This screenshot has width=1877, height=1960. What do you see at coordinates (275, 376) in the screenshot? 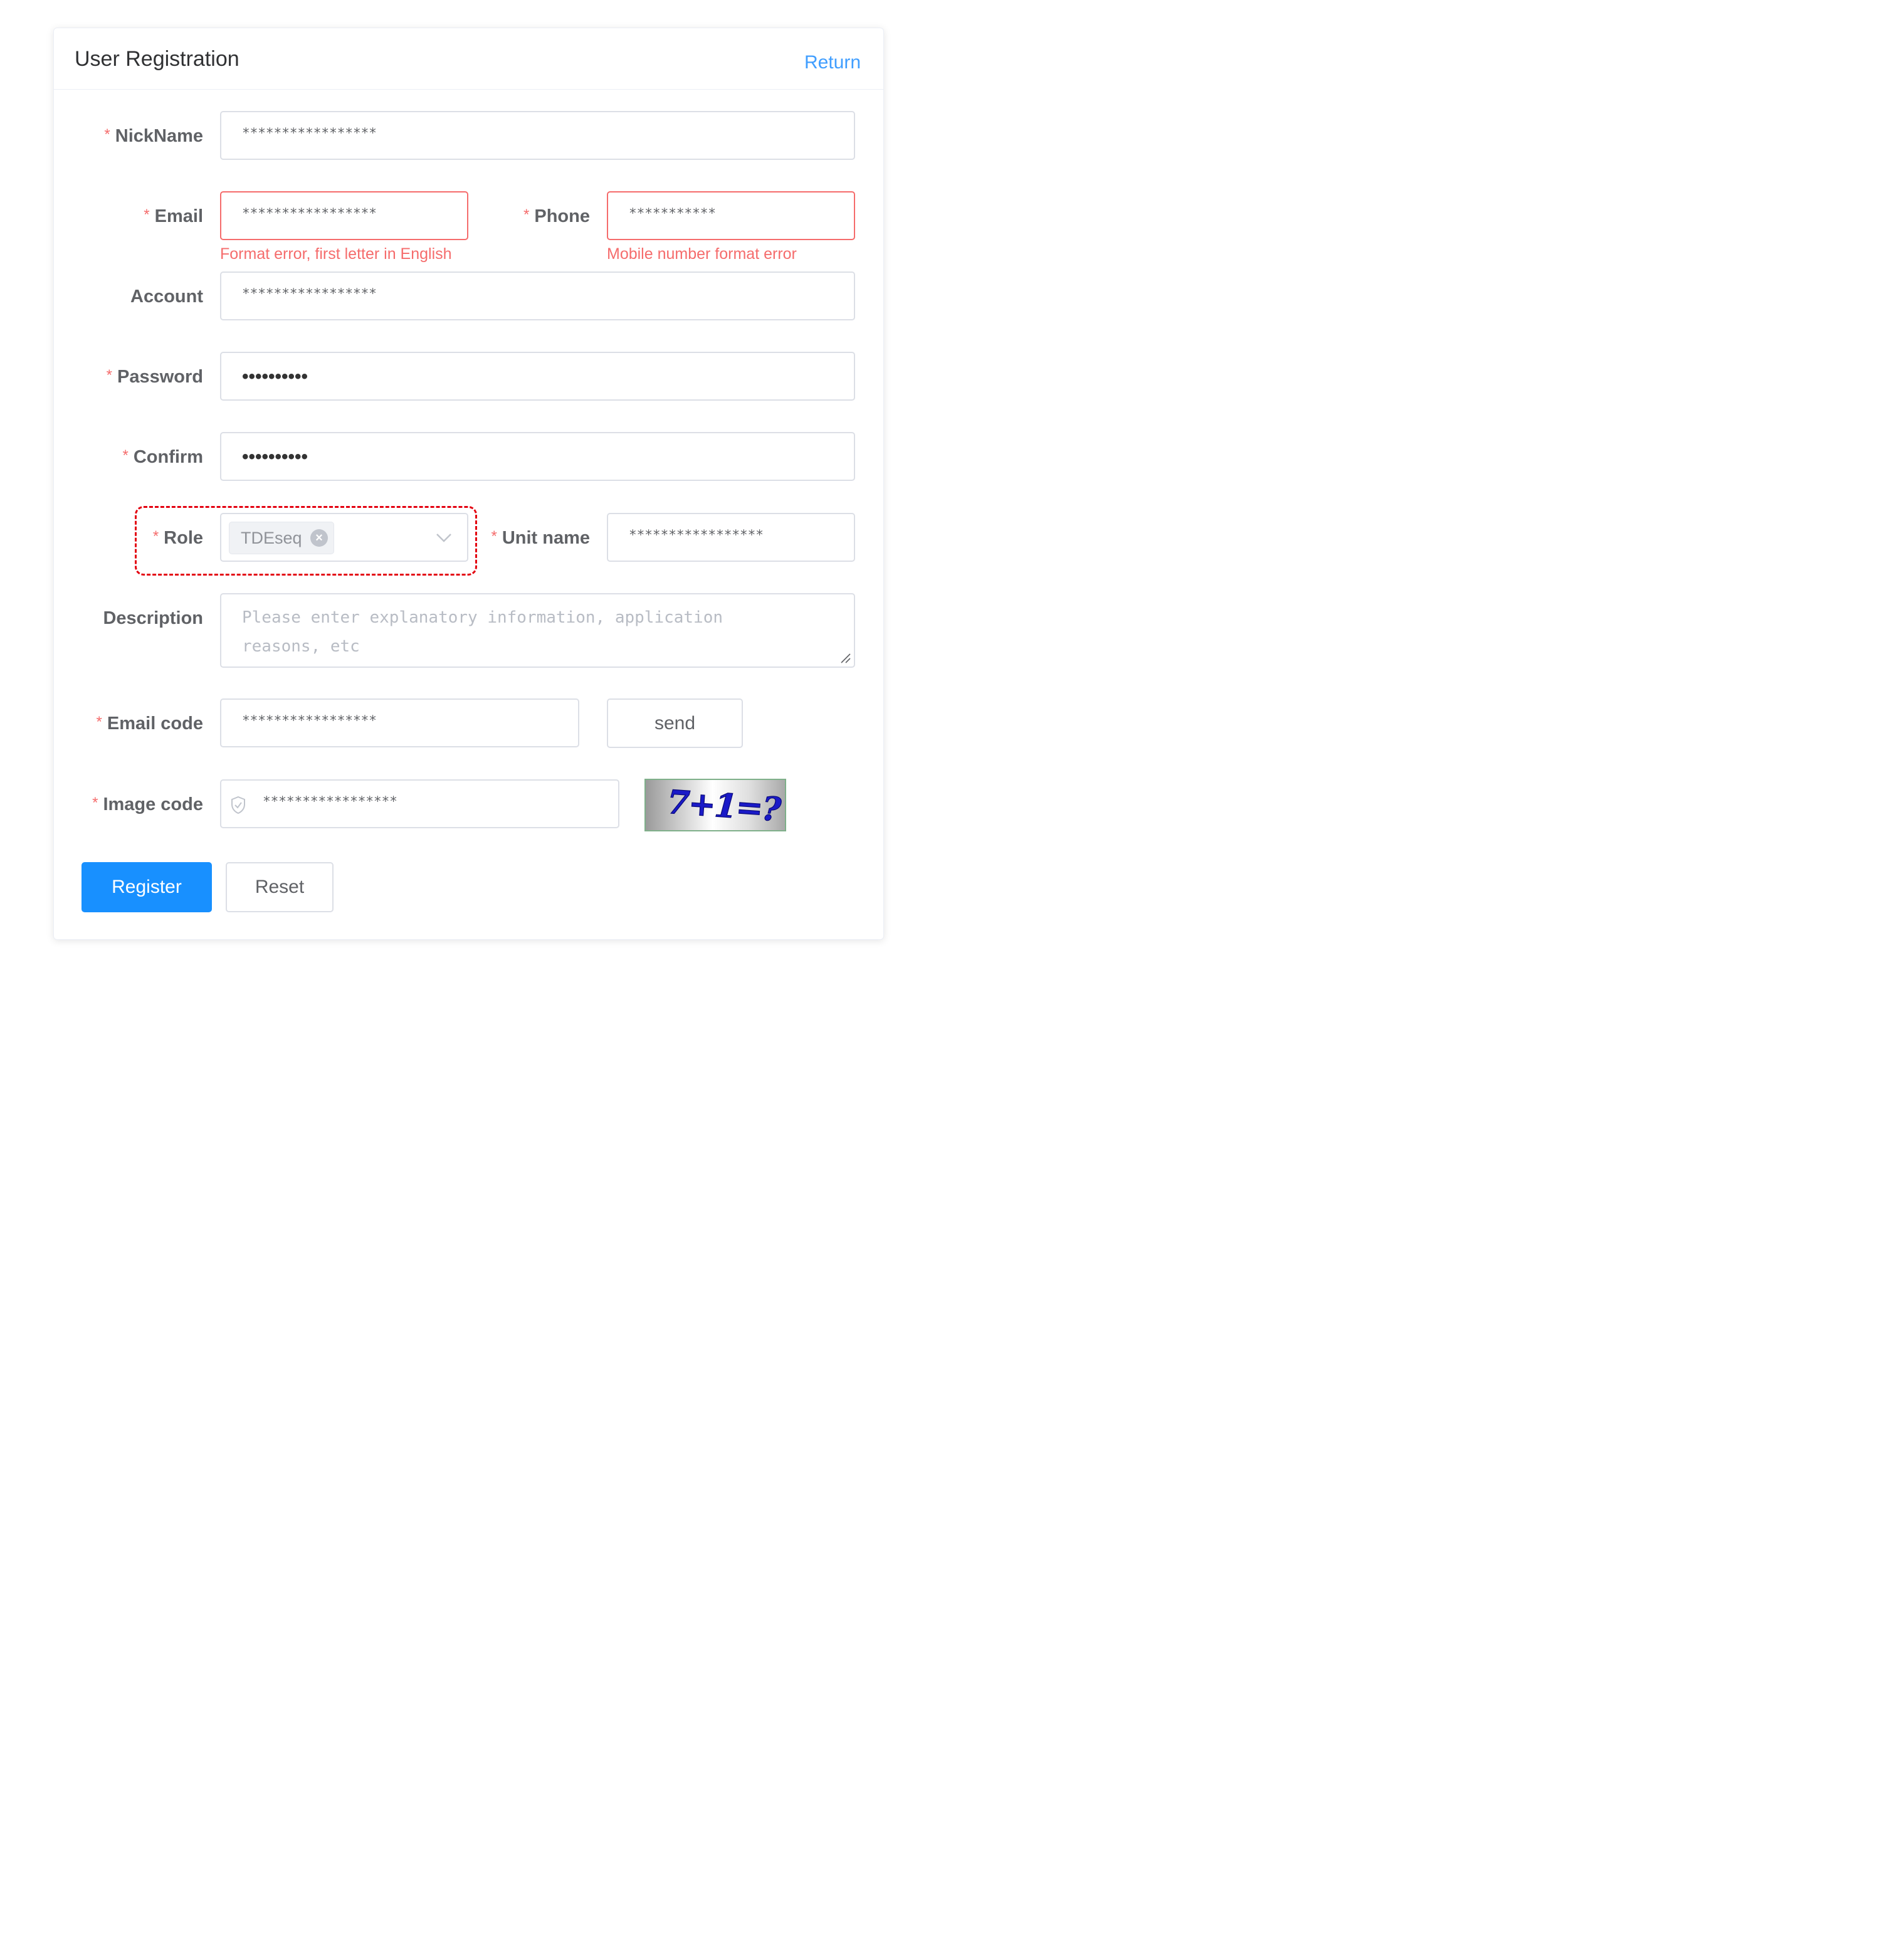
I see `password-value: ••••••••••` at bounding box center [275, 376].